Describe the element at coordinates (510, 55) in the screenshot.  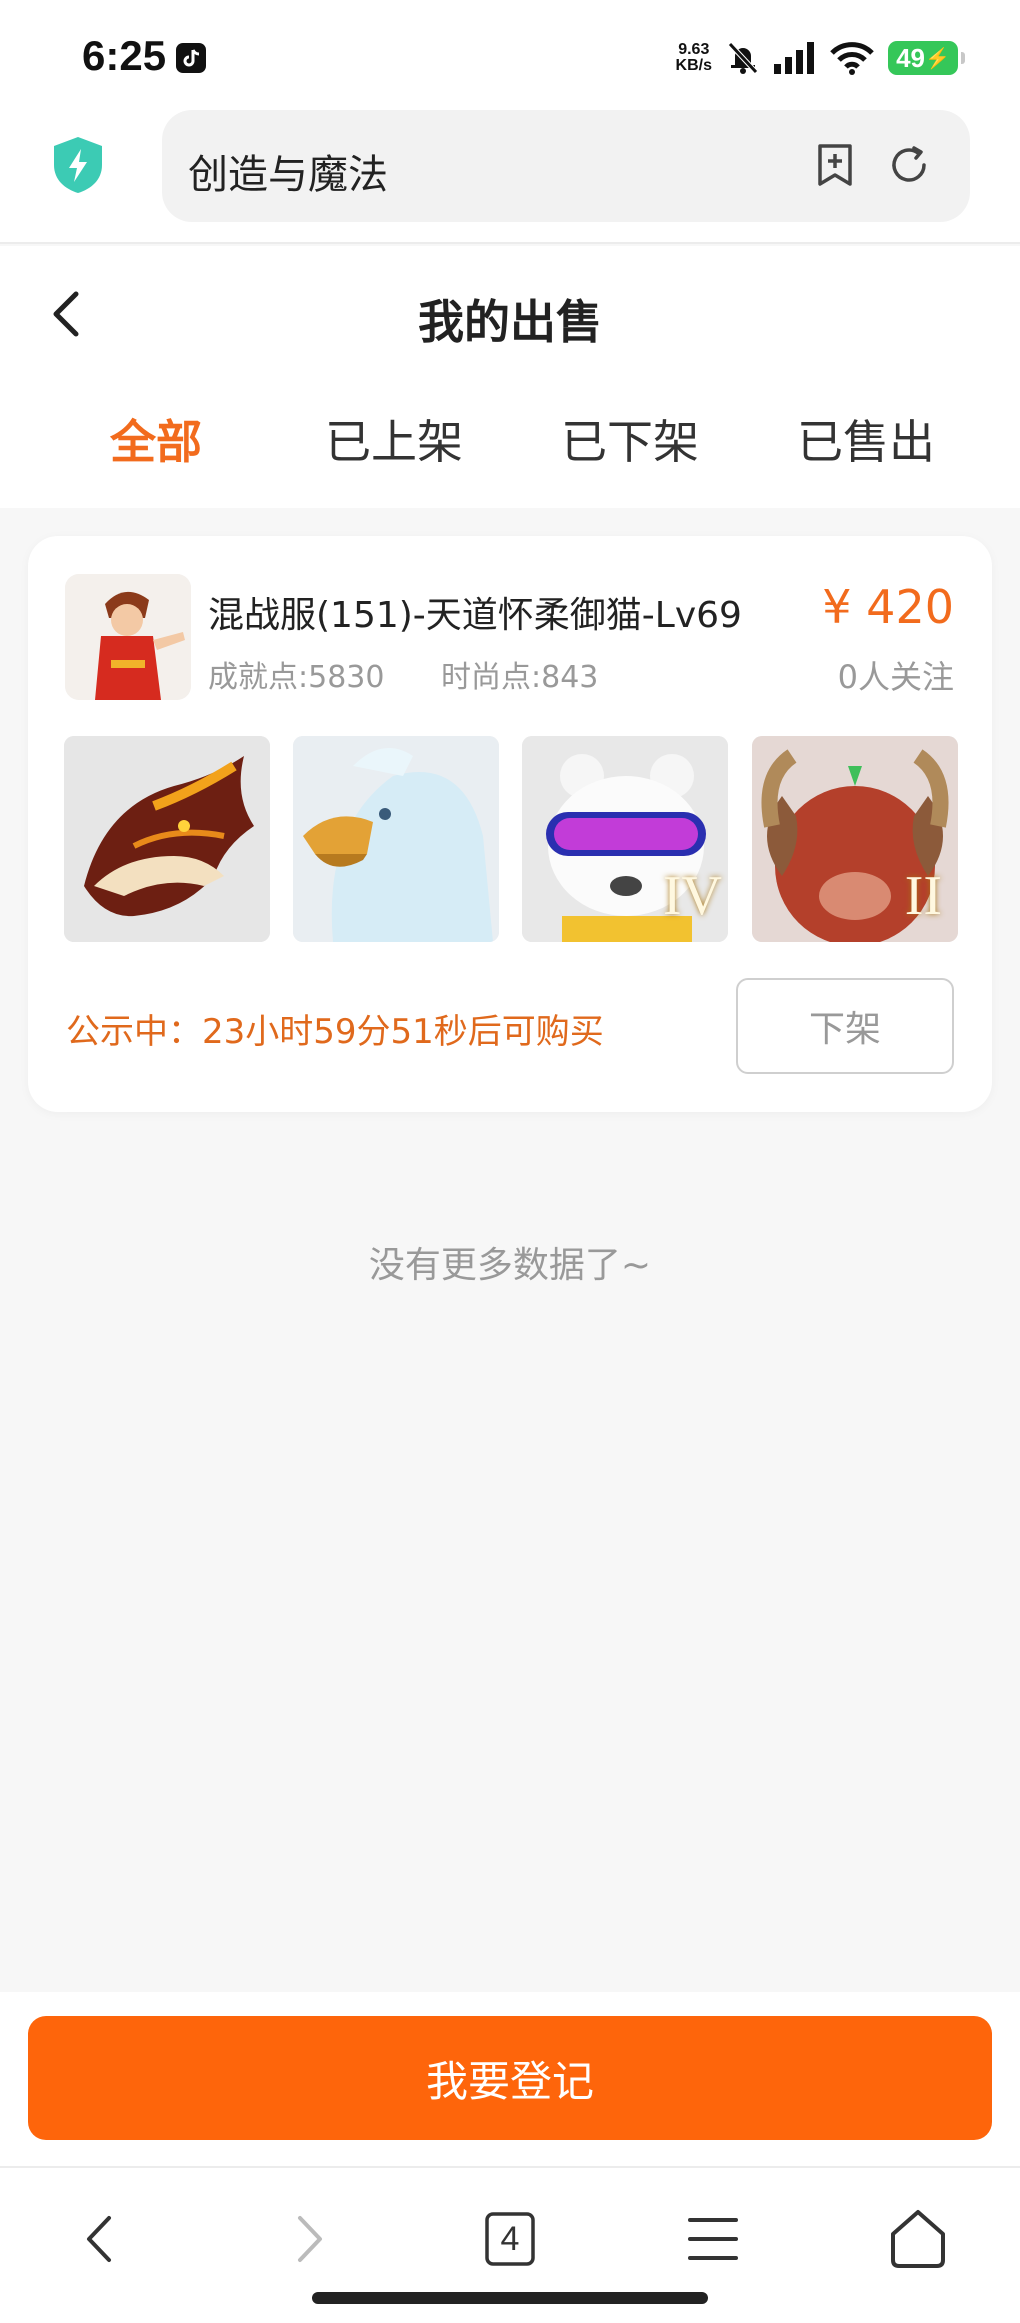
I see `status-bar: 6:25 9.63 KB/s 49 ⚡` at that location.